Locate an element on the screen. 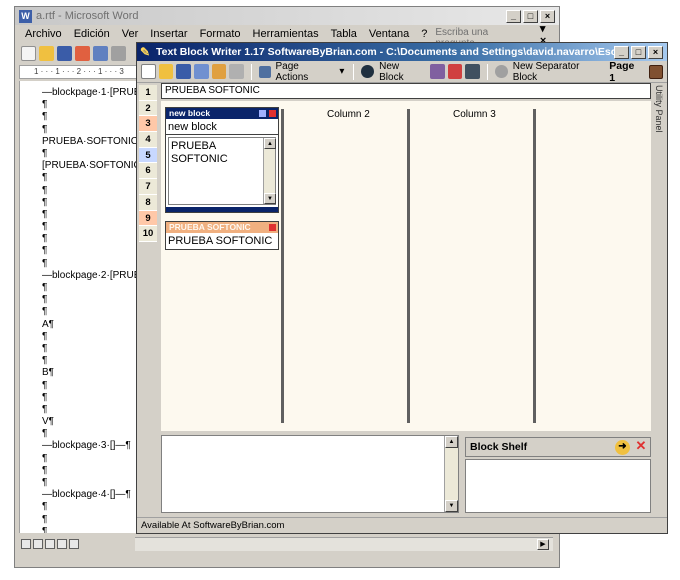 The height and width of the screenshot is (580, 680). document-line: —blockpage·1·[PRUEB is located at coordinates (91, 92).